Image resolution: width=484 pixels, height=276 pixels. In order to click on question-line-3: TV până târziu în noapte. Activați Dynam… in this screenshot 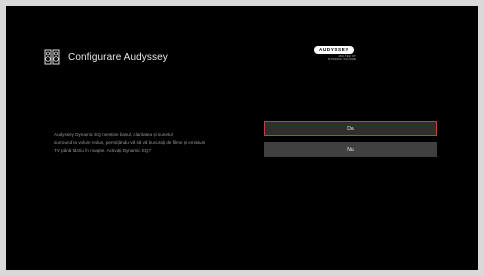, I will do `click(103, 150)`.